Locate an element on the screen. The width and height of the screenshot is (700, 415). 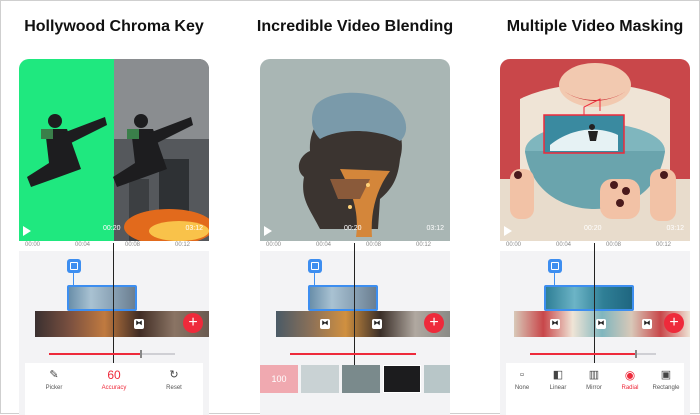
mask-radial: ◉ Radial is located at coordinates (630, 380).